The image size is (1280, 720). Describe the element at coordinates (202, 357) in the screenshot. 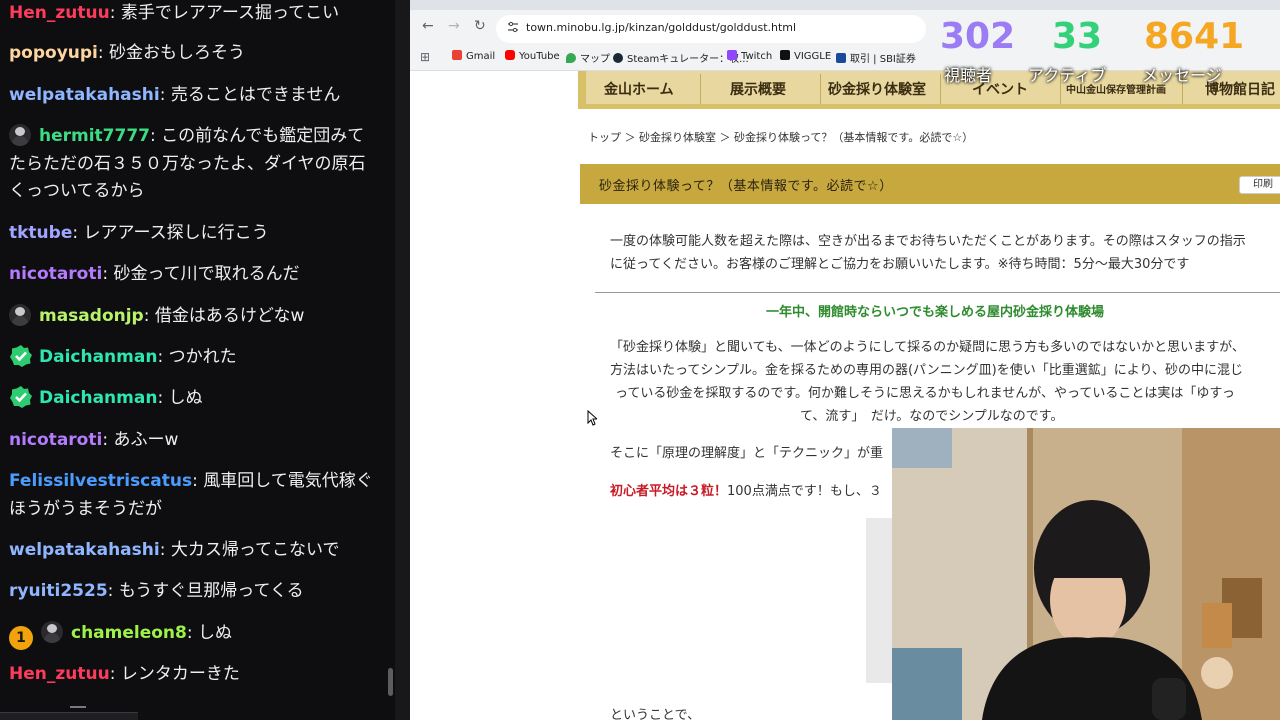

I see `chat-text: つかれた` at that location.